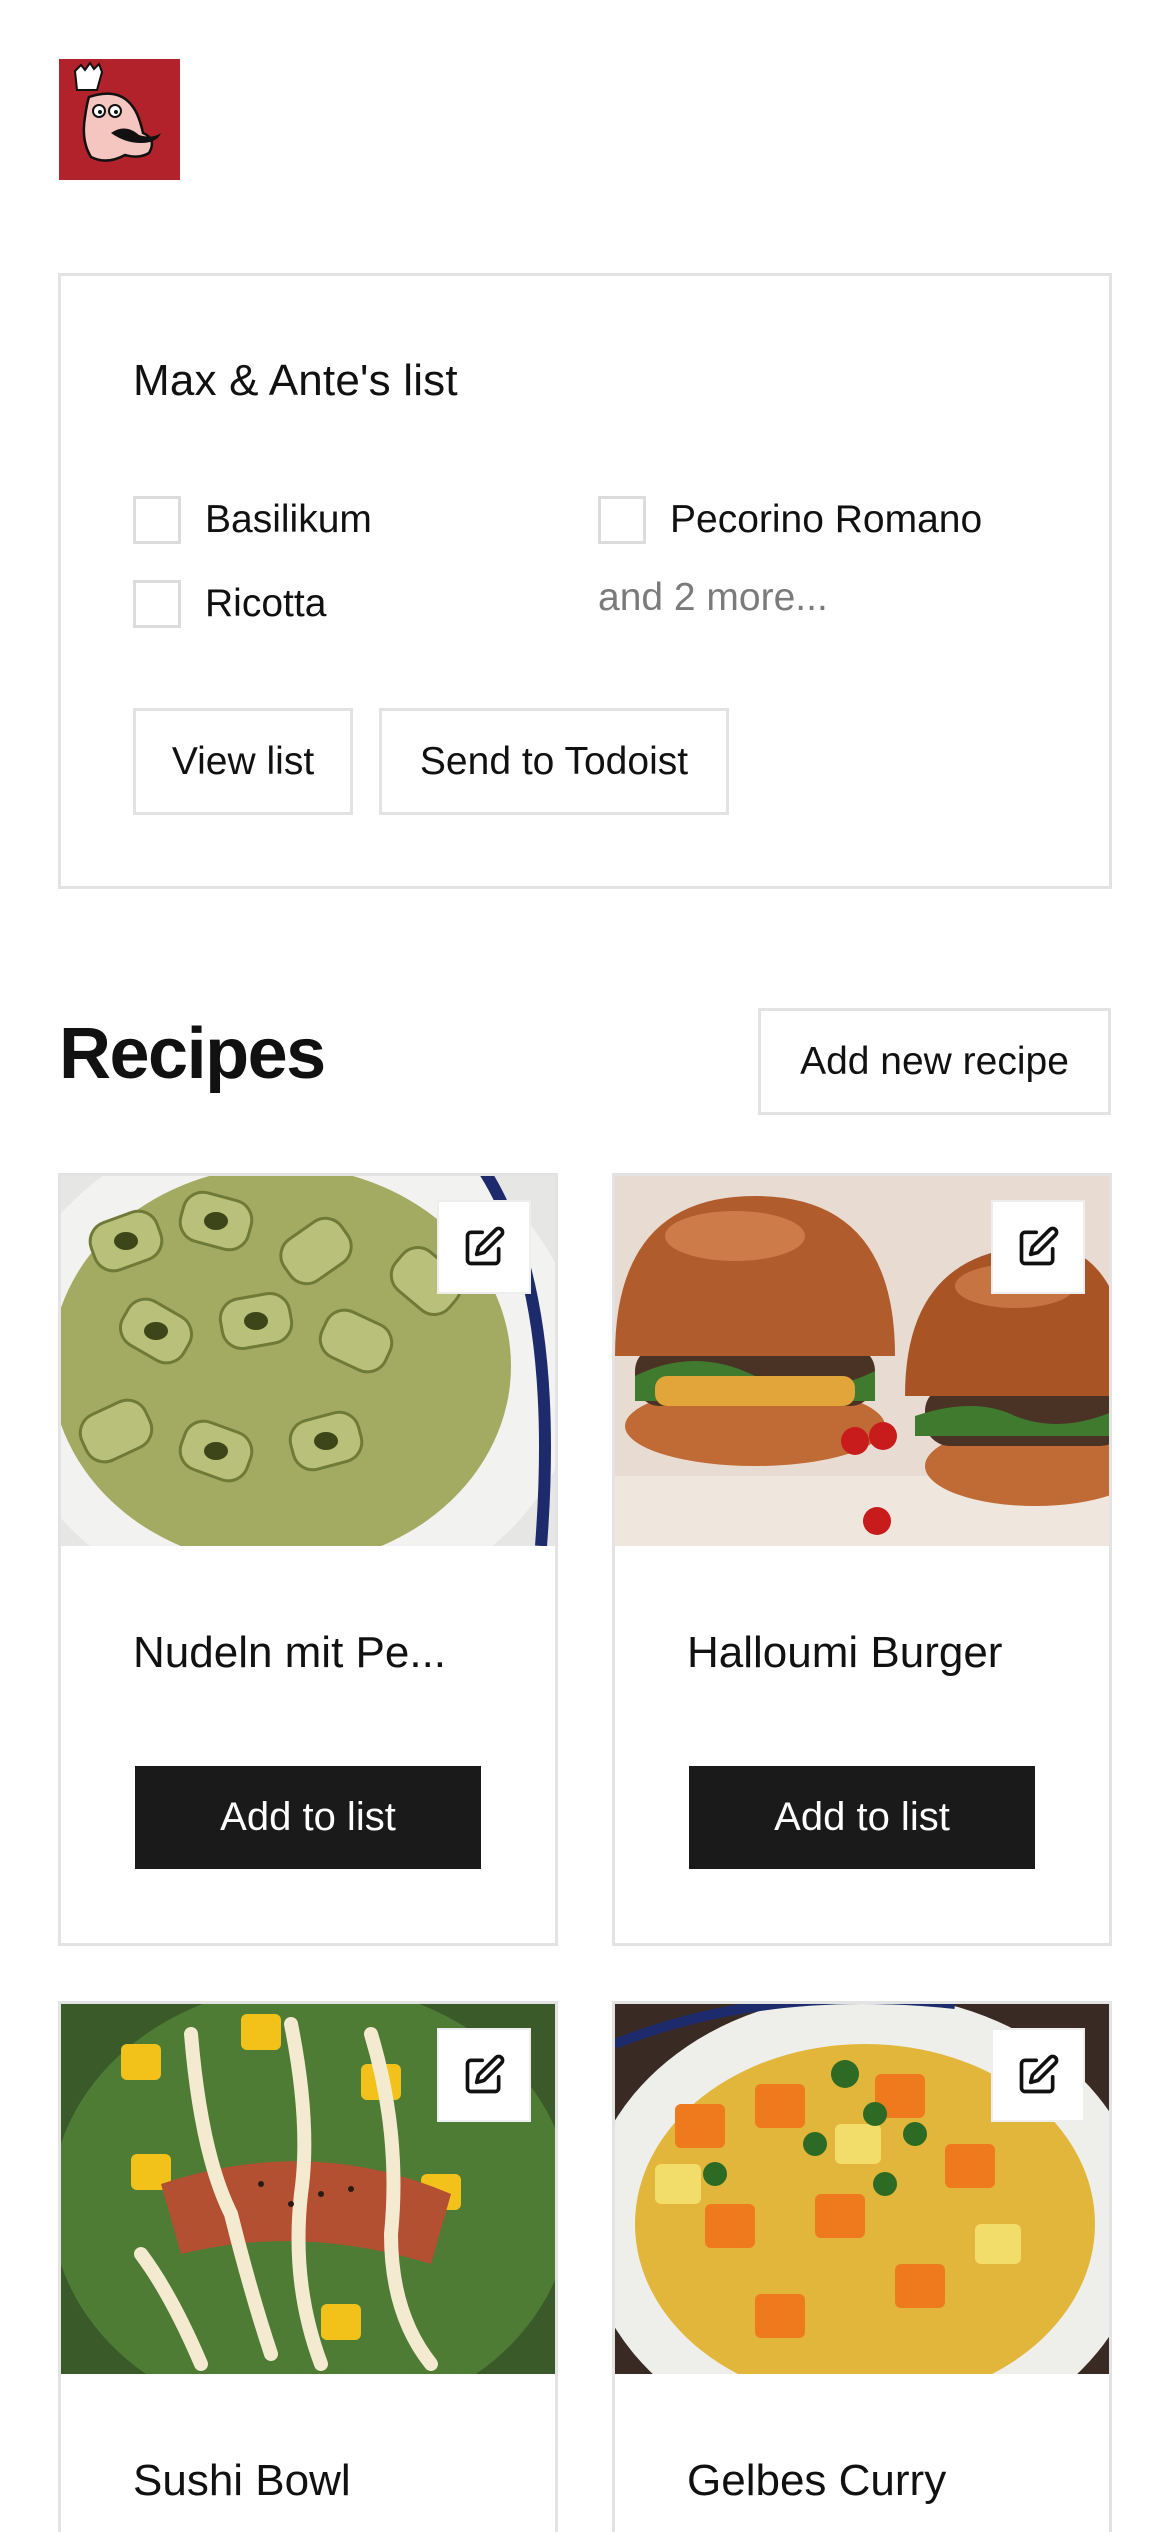 Image resolution: width=1170 pixels, height=2532 pixels. Describe the element at coordinates (845, 1652) in the screenshot. I see `recipe-title: Halloumi Burger` at that location.